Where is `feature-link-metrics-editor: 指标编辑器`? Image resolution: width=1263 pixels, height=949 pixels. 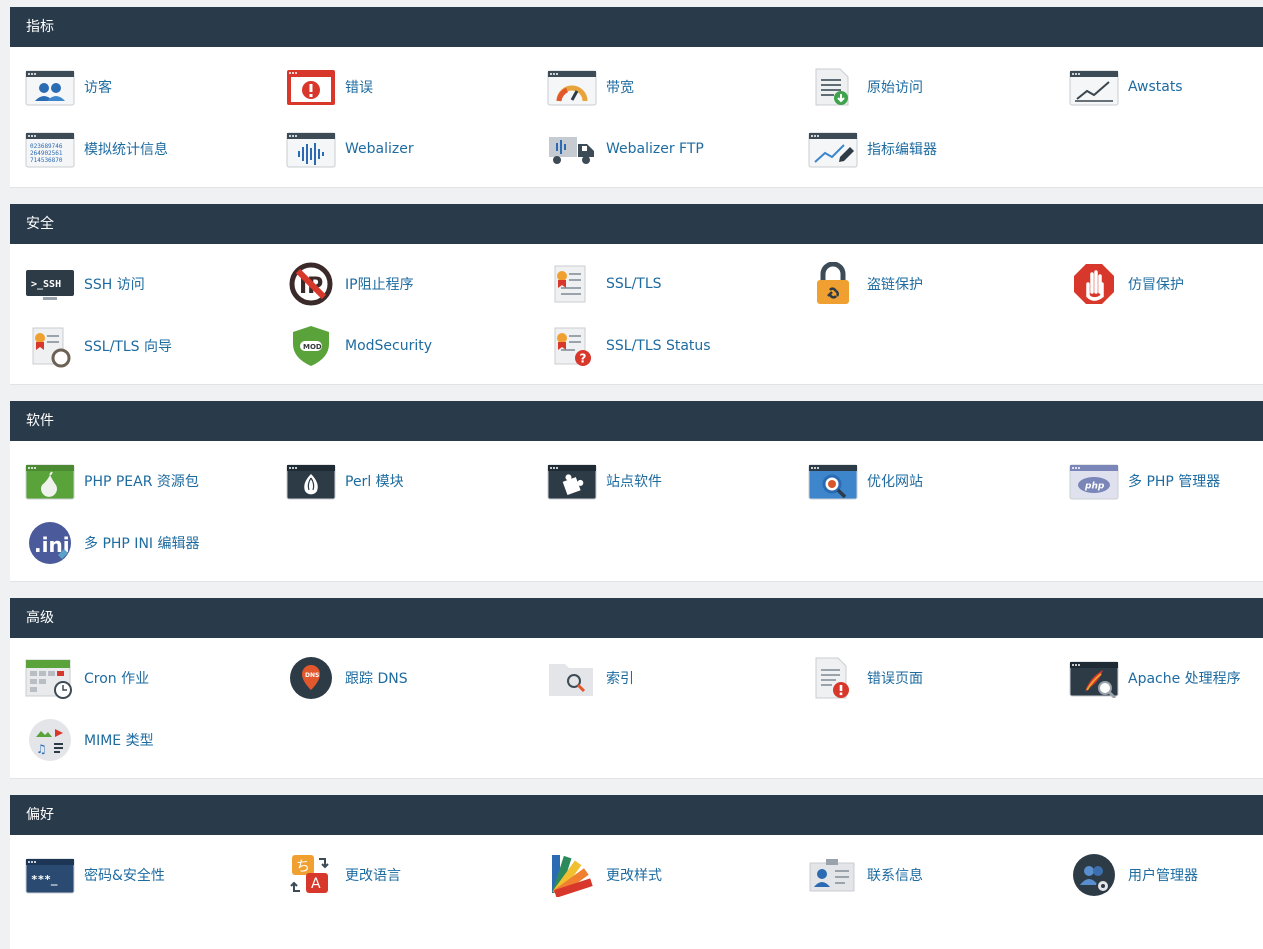
feature-link-metrics-editor: 指标编辑器 is located at coordinates (933, 149).